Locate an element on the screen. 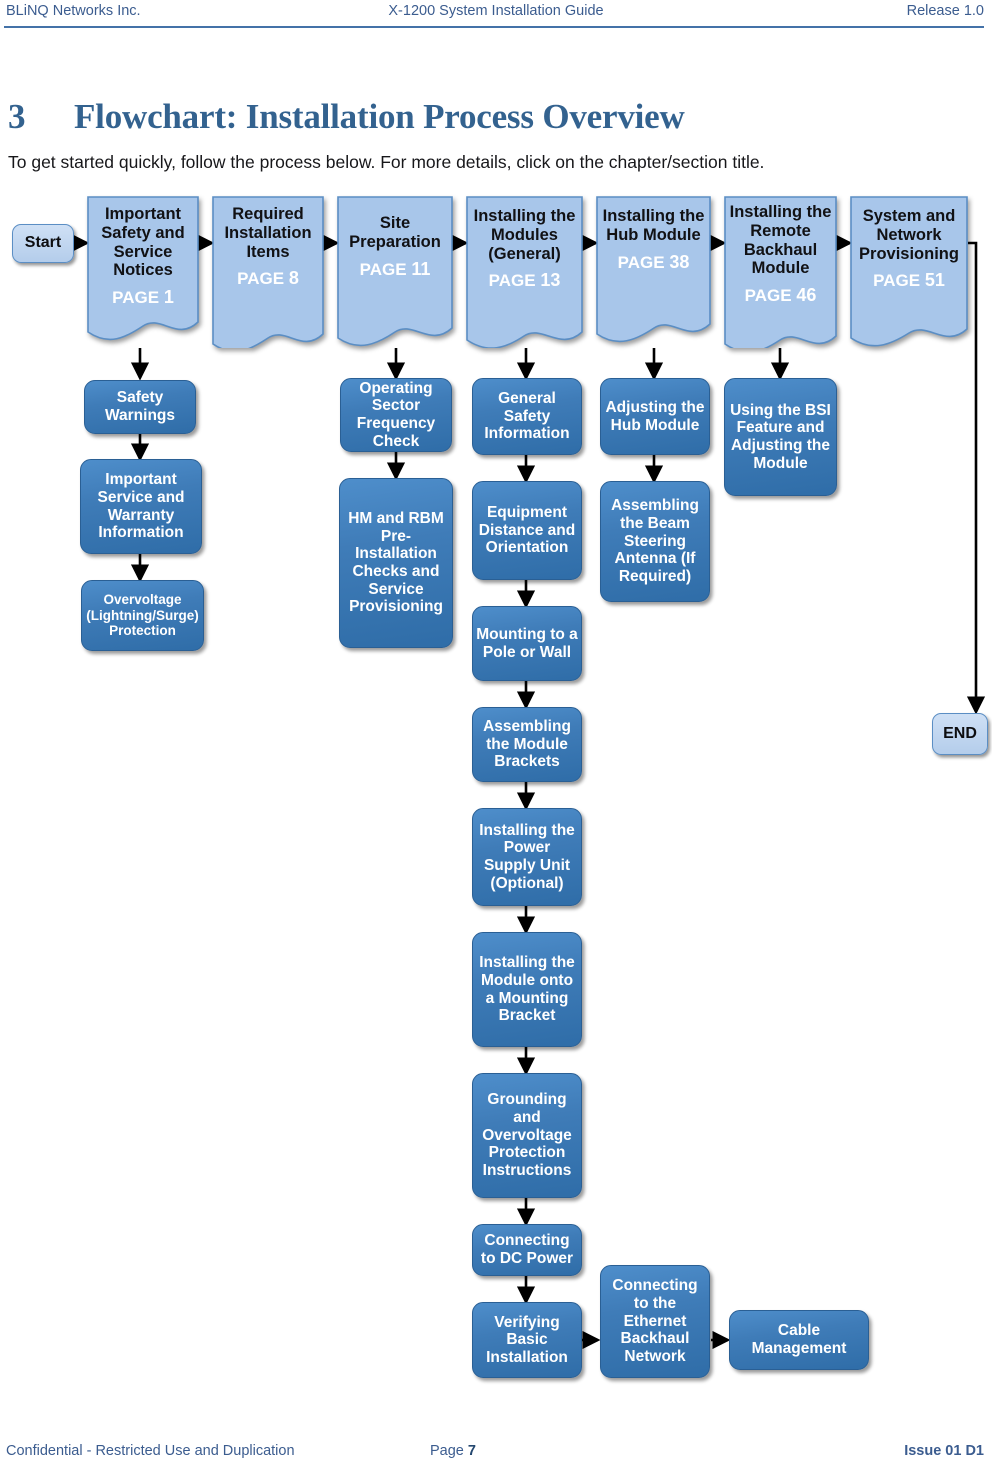  flow-chapter-page: PAGE 13 is located at coordinates (524, 280).